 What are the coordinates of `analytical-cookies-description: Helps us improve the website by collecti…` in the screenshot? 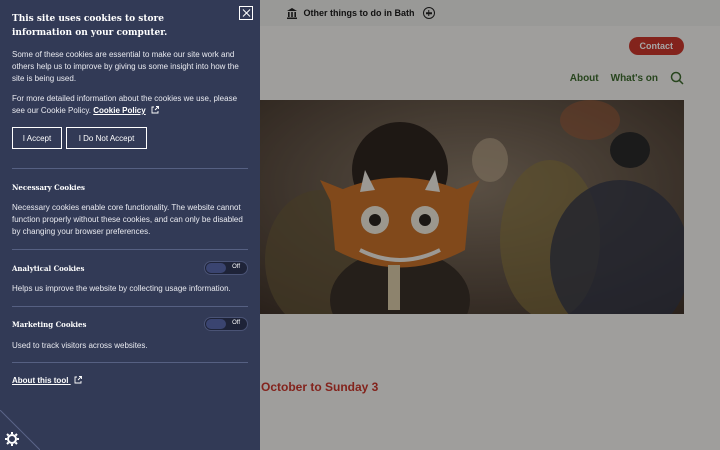 It's located at (121, 288).